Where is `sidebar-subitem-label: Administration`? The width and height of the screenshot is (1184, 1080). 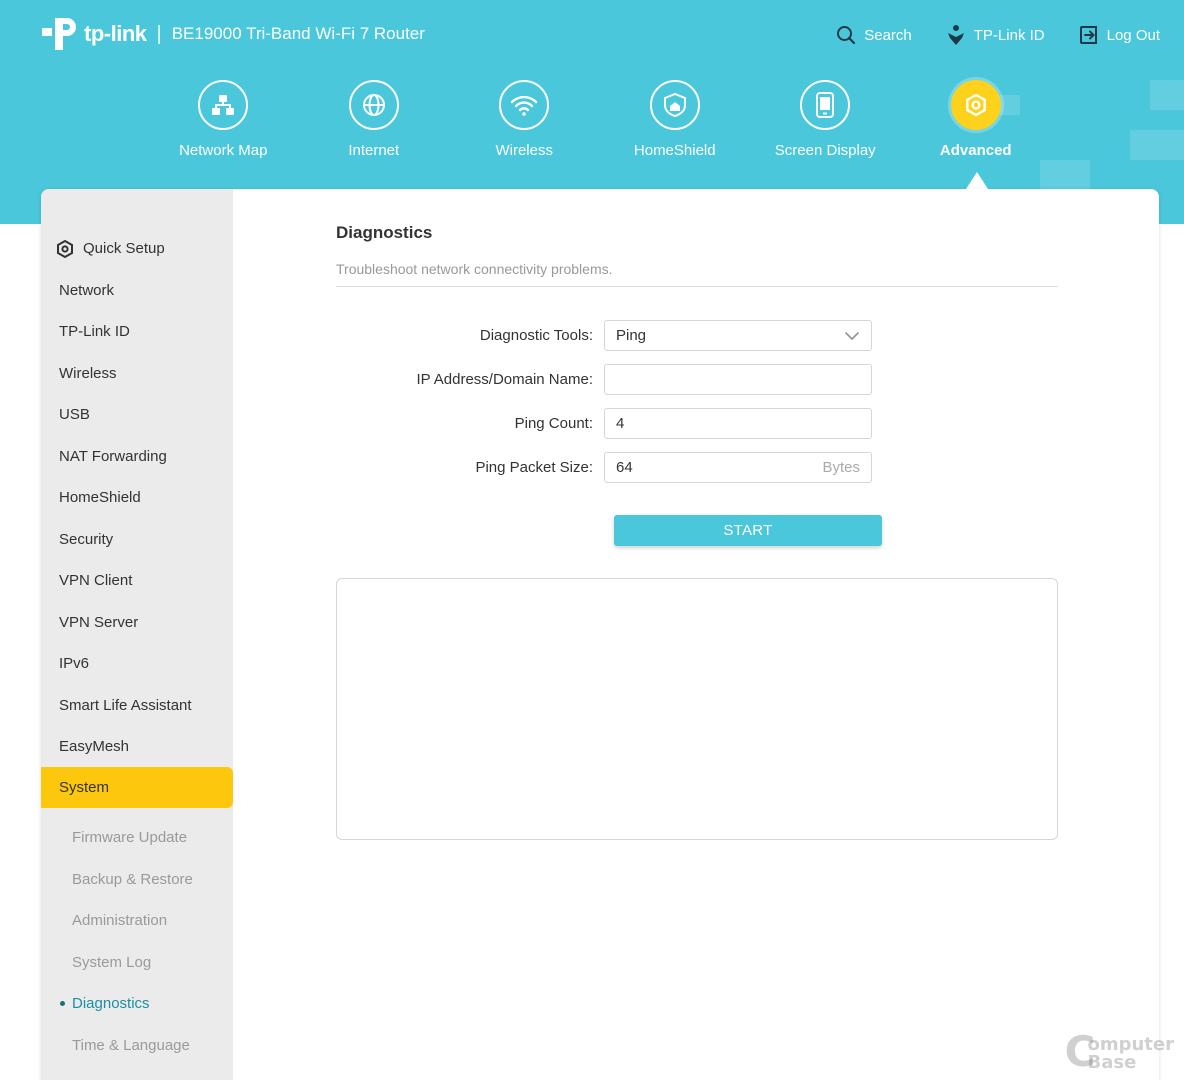
sidebar-subitem-label: Administration is located at coordinates (120, 920).